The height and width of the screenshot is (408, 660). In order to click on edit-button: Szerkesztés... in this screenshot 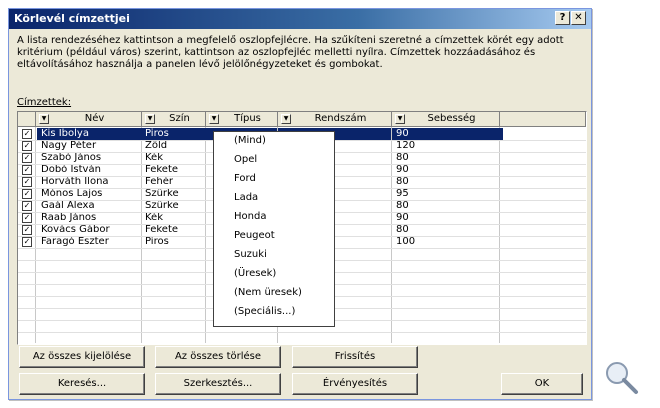, I will do `click(218, 384)`.